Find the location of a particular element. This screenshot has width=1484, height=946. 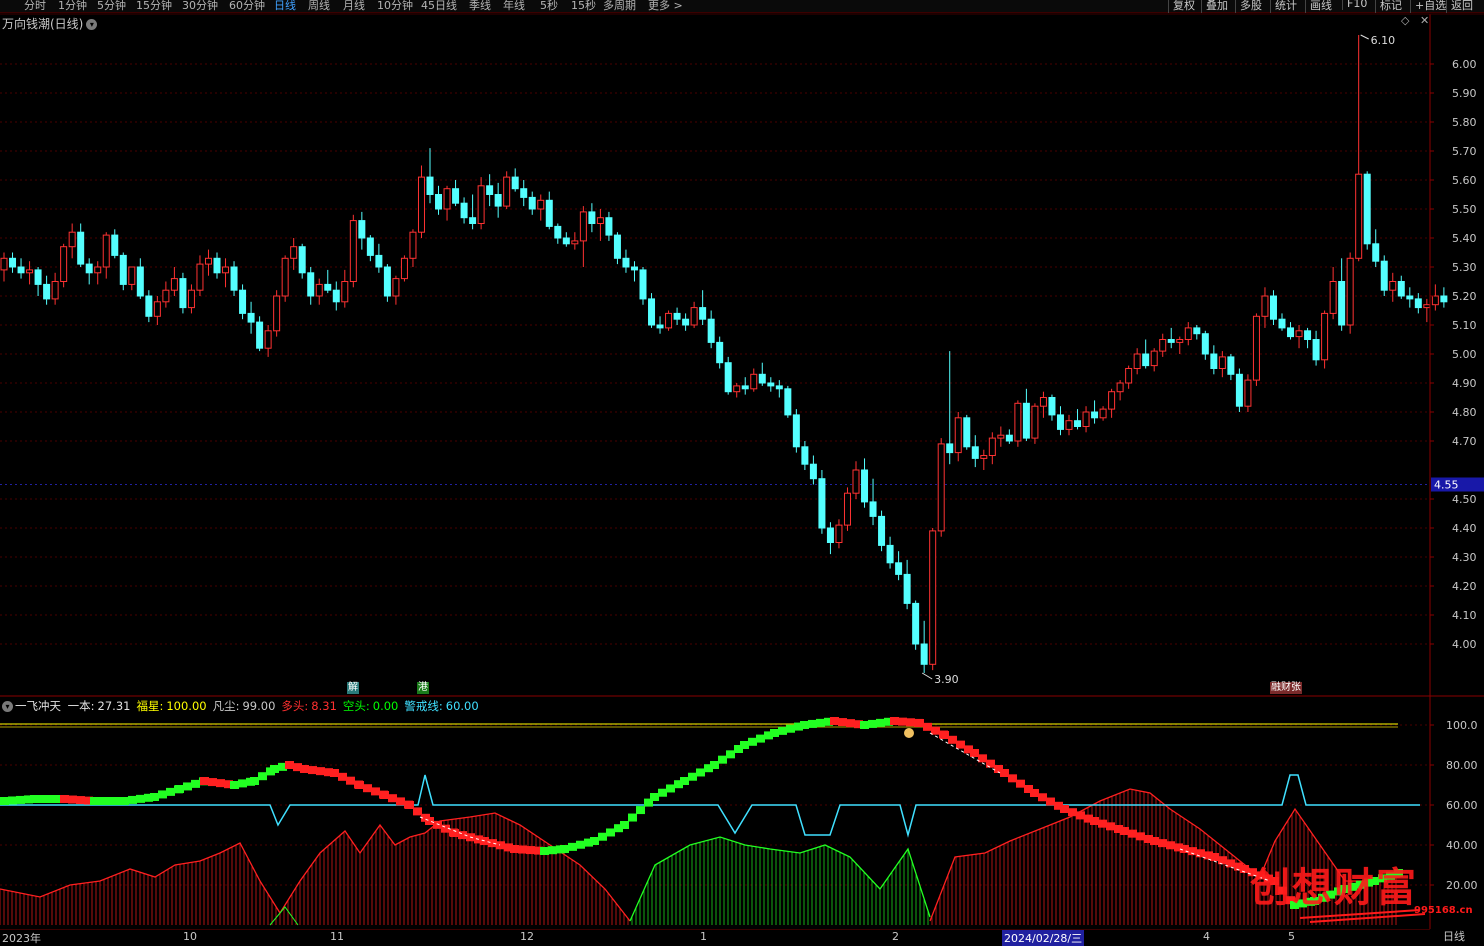

current-price-label: 4.55 is located at coordinates (1446, 485).